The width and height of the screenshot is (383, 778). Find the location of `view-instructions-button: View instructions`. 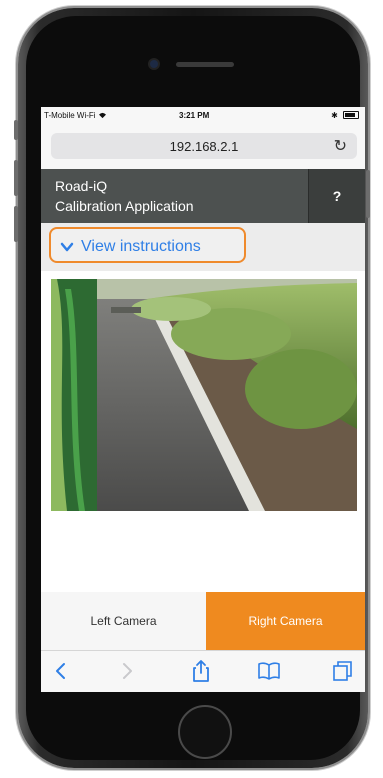

view-instructions-button: View instructions is located at coordinates (147, 245).